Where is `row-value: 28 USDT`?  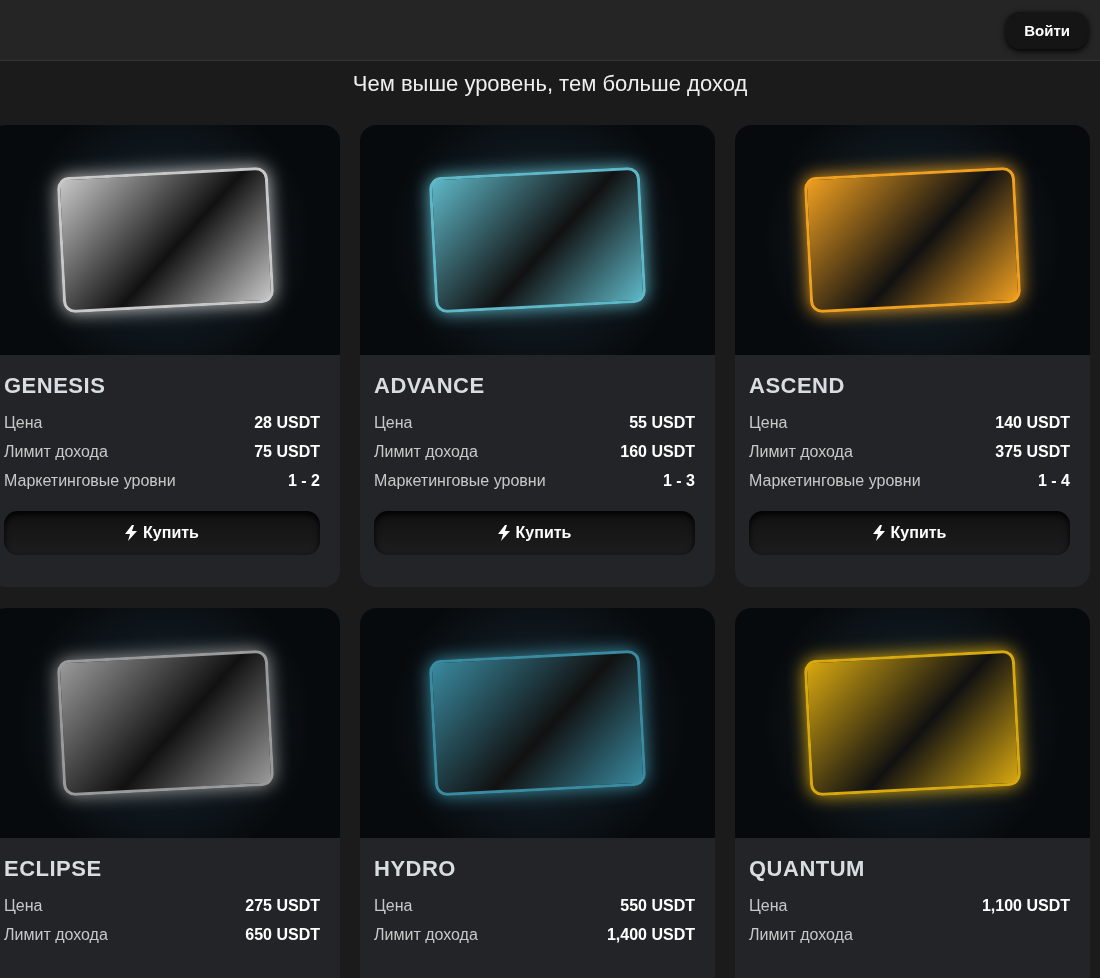 row-value: 28 USDT is located at coordinates (287, 423).